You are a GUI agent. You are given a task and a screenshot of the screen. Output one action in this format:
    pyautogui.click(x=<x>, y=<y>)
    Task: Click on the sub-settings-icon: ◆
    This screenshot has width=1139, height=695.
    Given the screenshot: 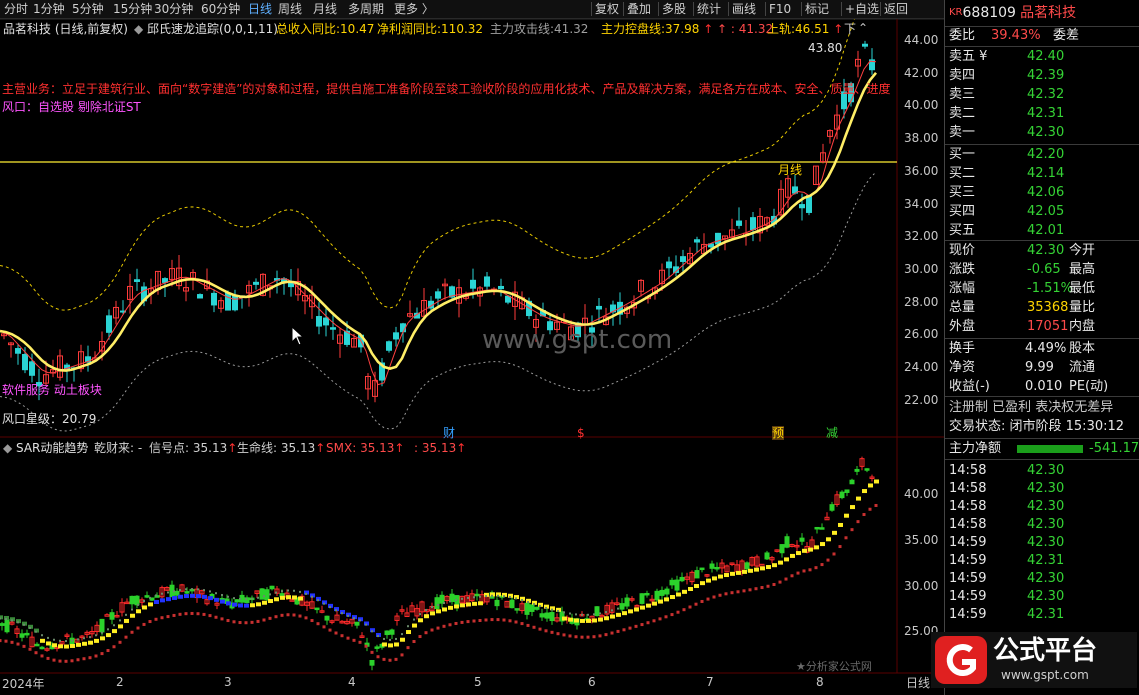 What is the action you would take?
    pyautogui.click(x=7, y=448)
    